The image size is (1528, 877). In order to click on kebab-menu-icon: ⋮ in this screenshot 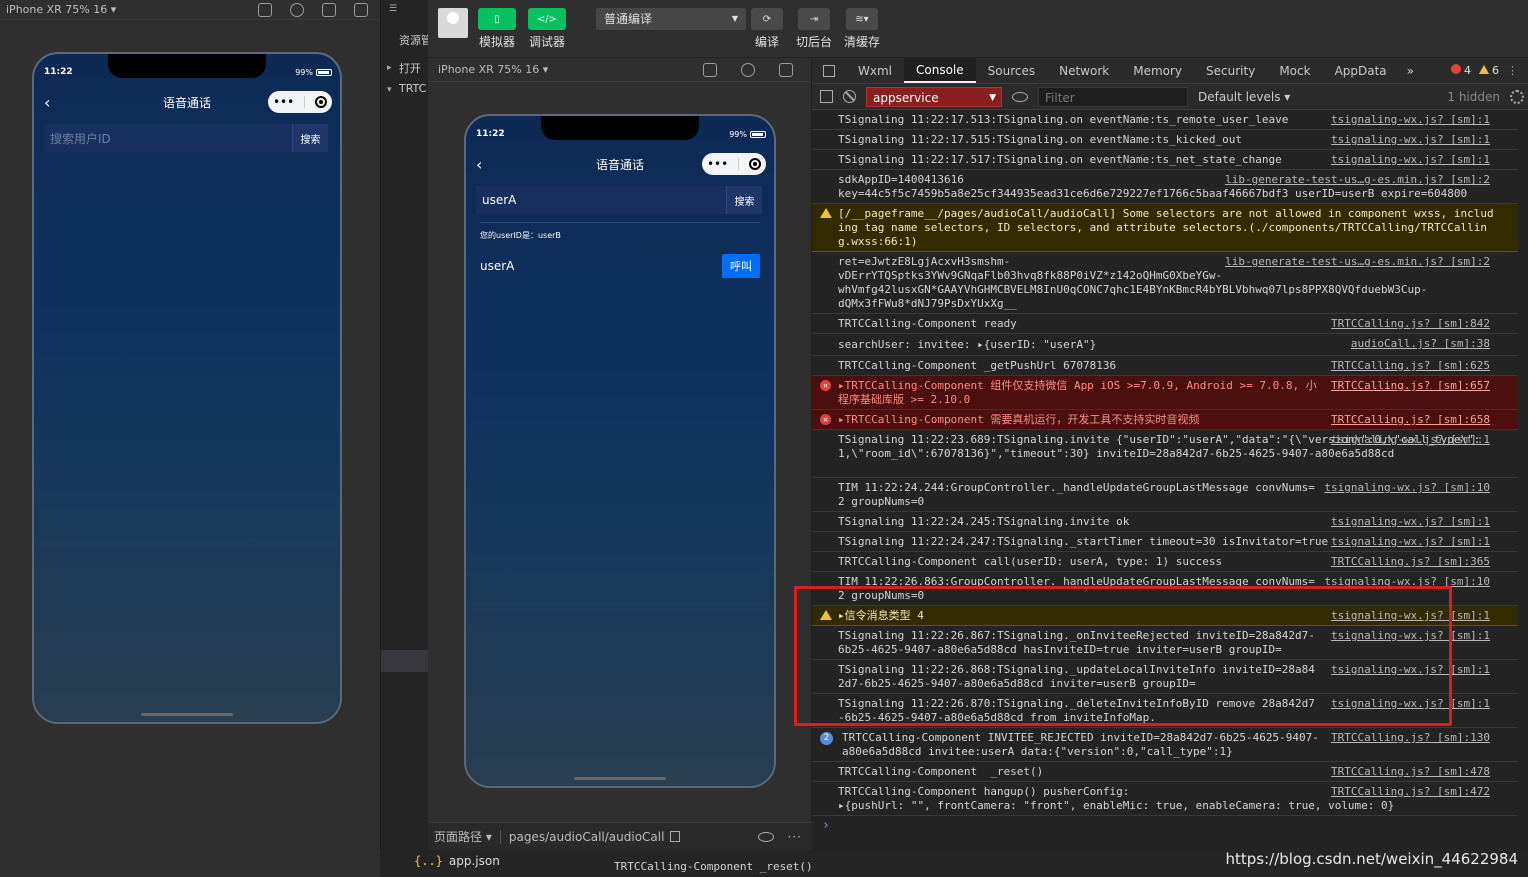, I will do `click(1512, 70)`.